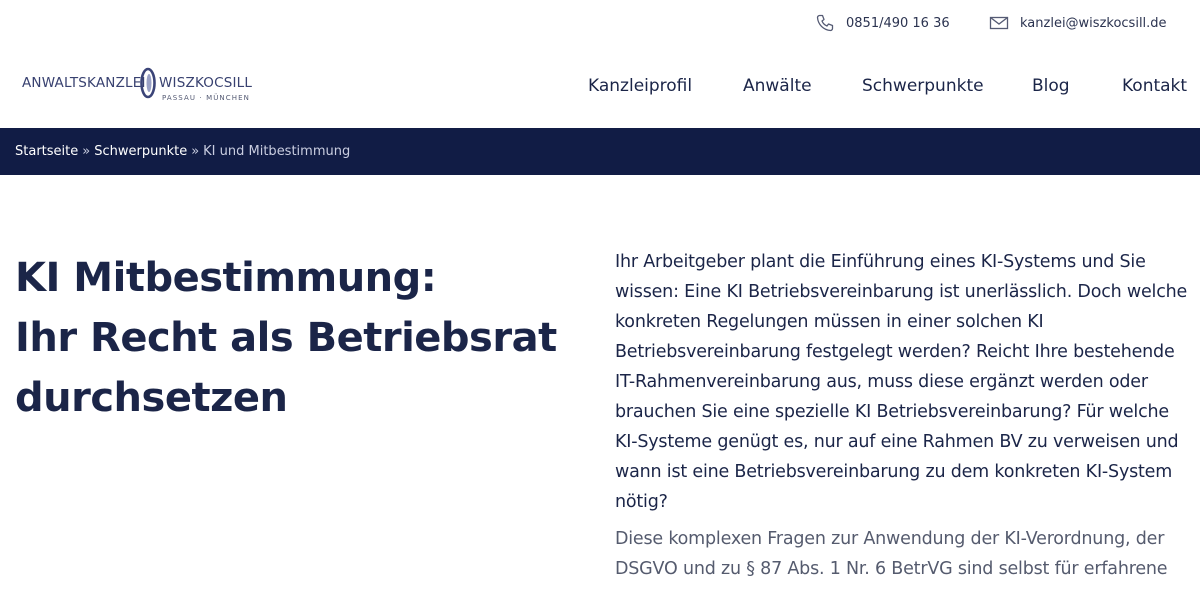  I want to click on breadcrumb-home: Startseite, so click(46, 151).